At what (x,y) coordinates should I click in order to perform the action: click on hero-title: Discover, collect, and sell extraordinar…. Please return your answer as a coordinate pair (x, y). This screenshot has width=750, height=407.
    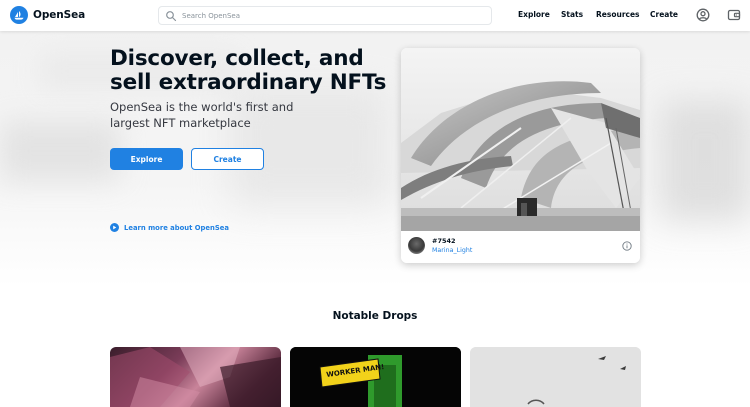
    Looking at the image, I should click on (248, 70).